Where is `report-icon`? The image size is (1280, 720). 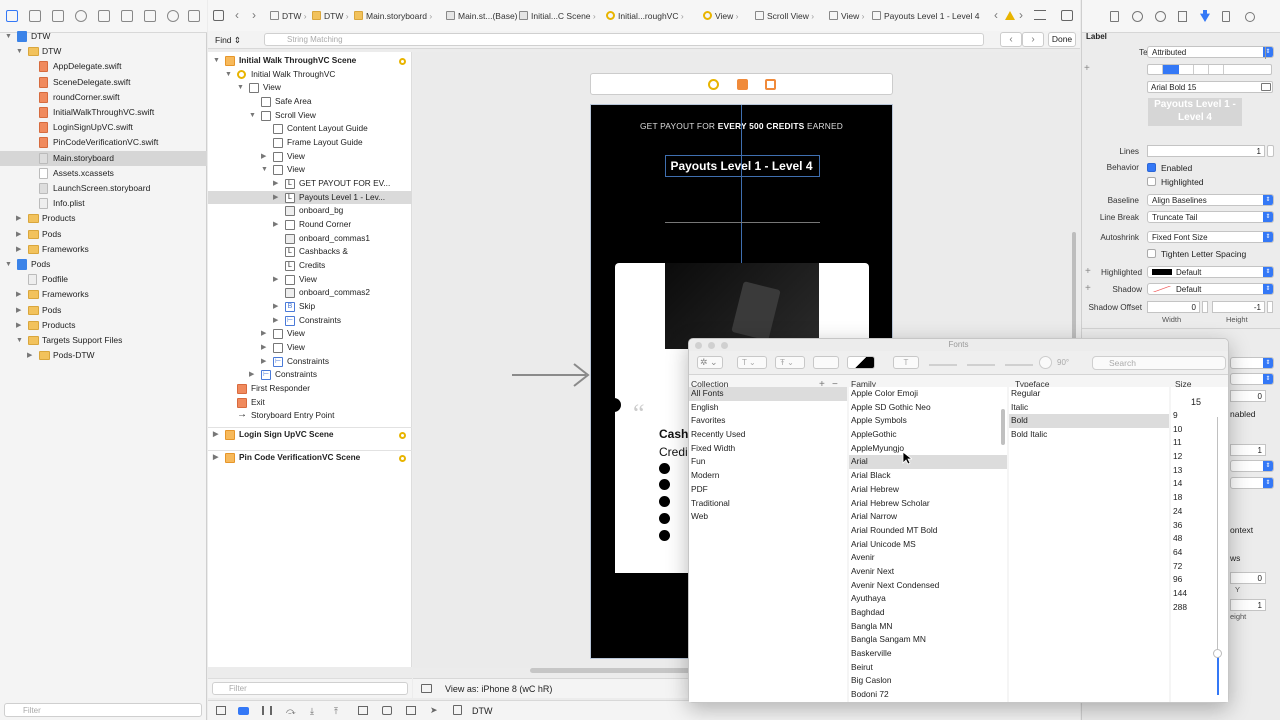
report-icon is located at coordinates (194, 16).